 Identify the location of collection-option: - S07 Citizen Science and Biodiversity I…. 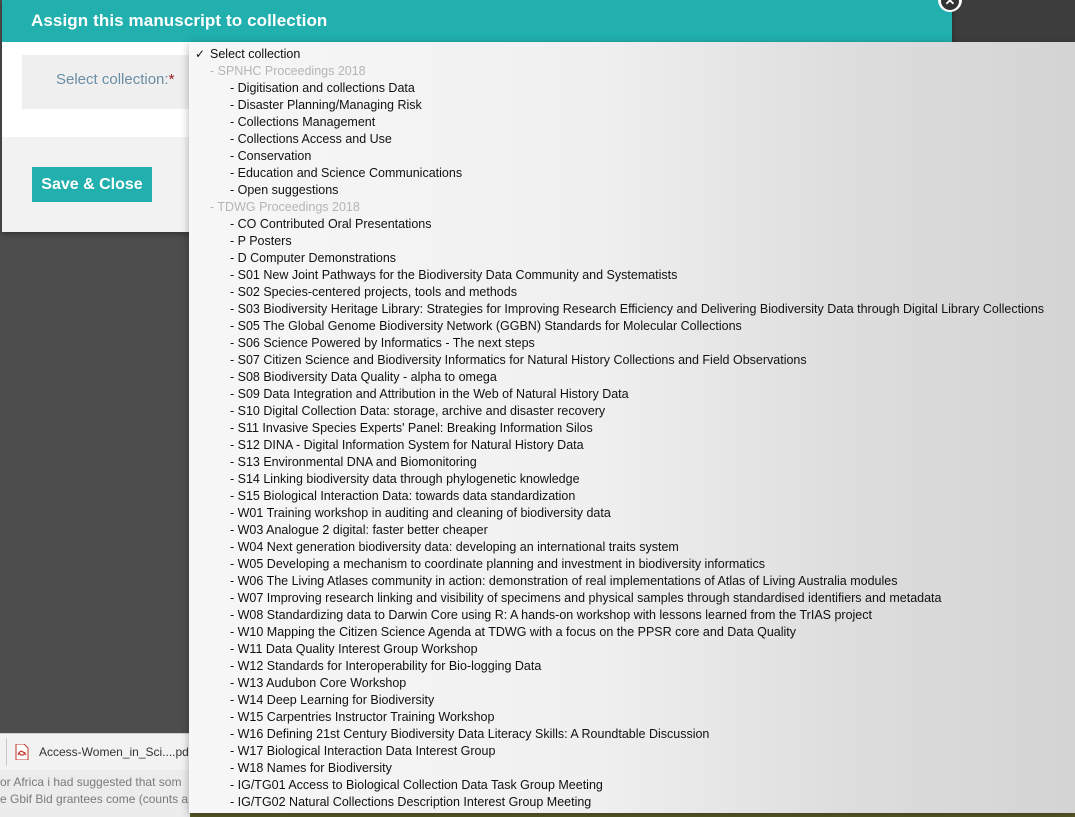
(632, 360).